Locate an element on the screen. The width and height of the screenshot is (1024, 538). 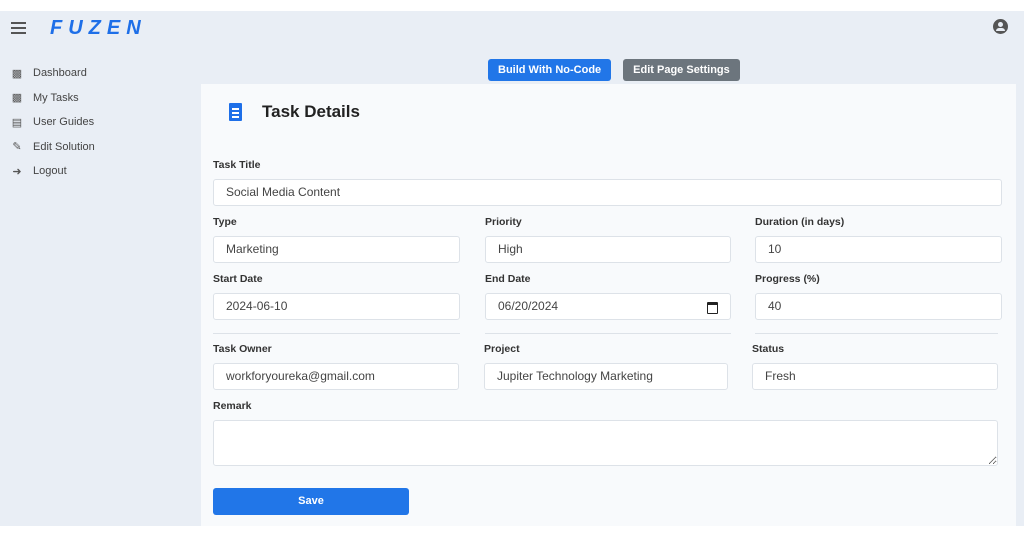
duration-field: Duration (in days) 10 is located at coordinates (878, 239).